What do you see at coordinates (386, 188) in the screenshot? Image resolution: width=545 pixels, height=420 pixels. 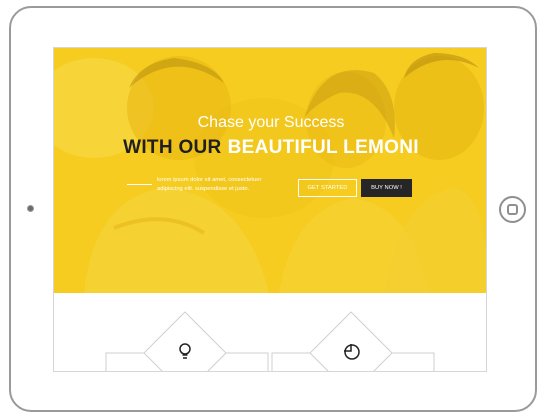 I see `buy-now-button: BUY NOW !` at bounding box center [386, 188].